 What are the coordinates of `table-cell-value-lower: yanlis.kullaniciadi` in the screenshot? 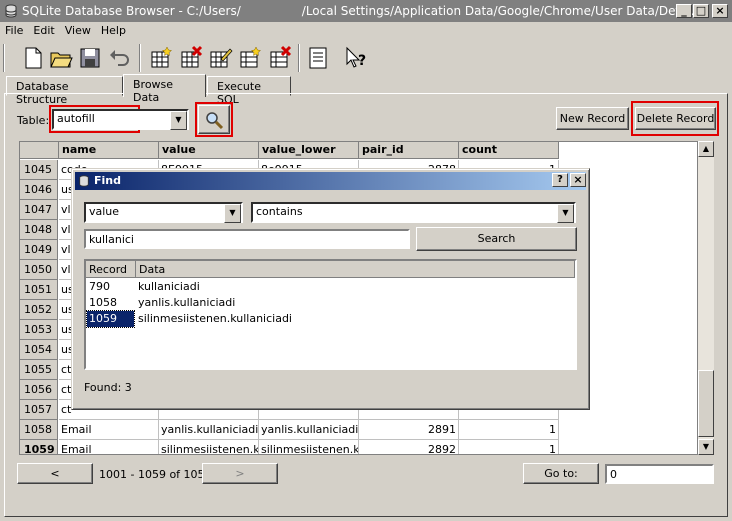 It's located at (309, 430).